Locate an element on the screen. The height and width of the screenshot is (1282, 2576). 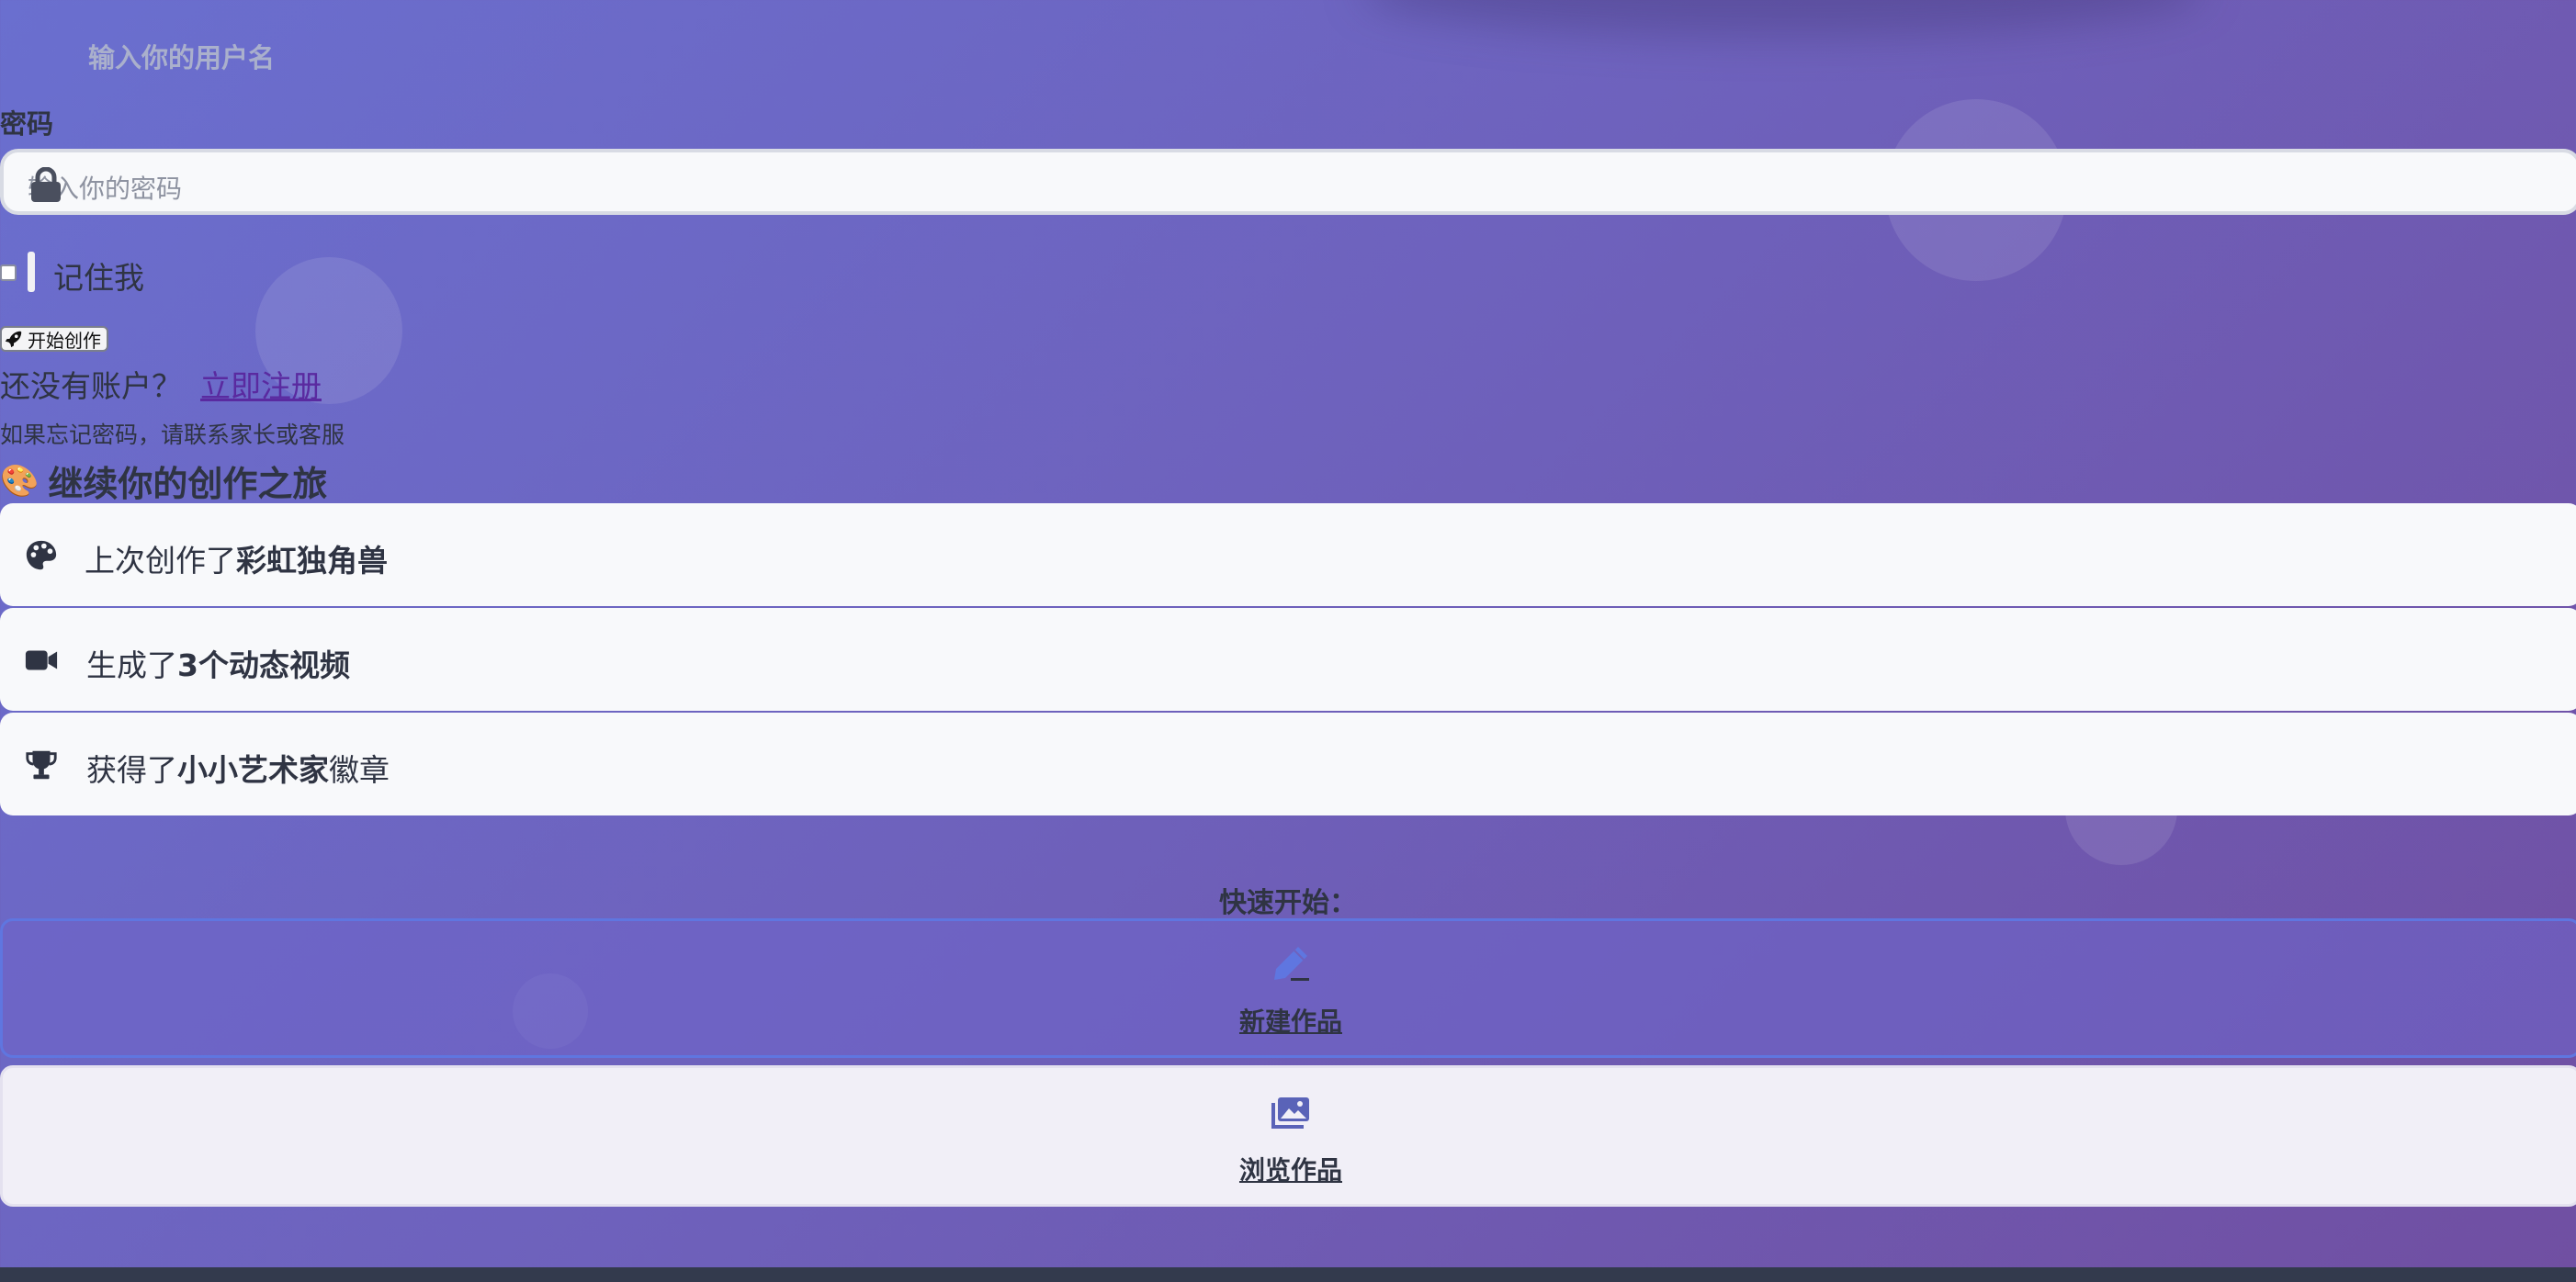
new-work-button: 新建作品 is located at coordinates (1288, 988).